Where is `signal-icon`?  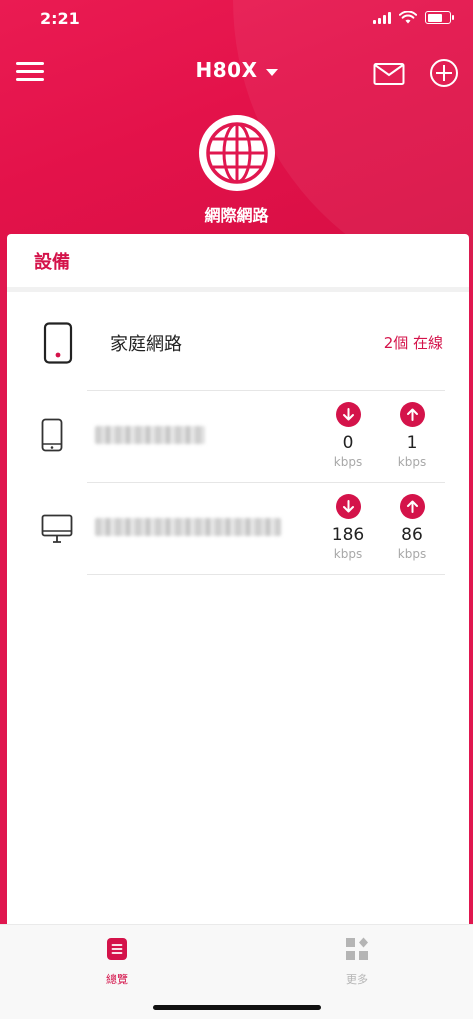
signal-icon is located at coordinates (382, 17).